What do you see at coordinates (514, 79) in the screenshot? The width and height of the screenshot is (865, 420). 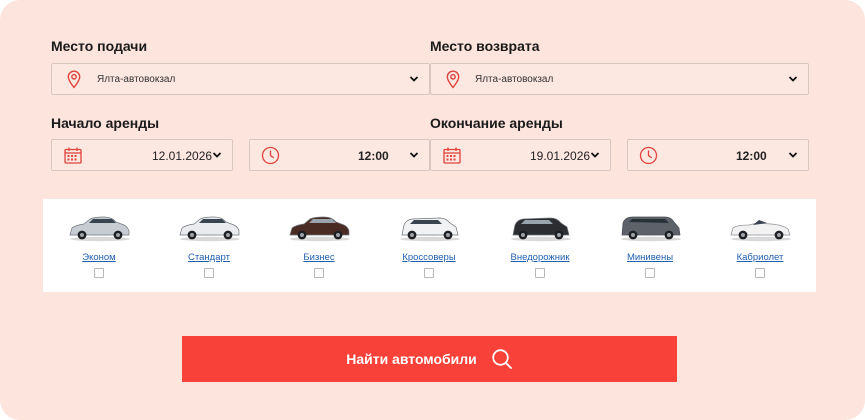 I see `dropoff-value: Ялта-автовокзал` at bounding box center [514, 79].